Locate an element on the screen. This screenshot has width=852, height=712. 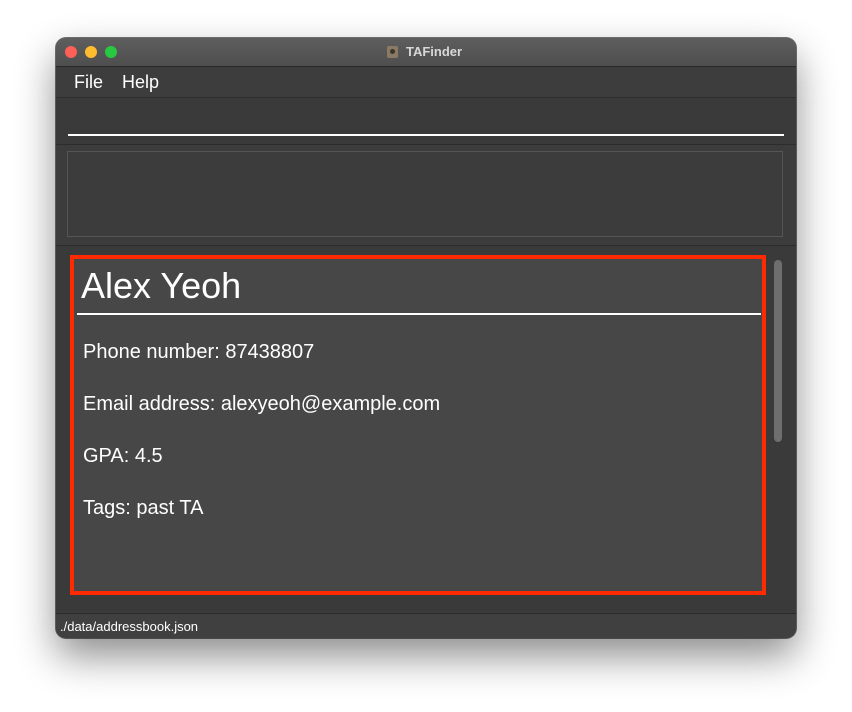
scrollbar-thumb is located at coordinates (778, 351).